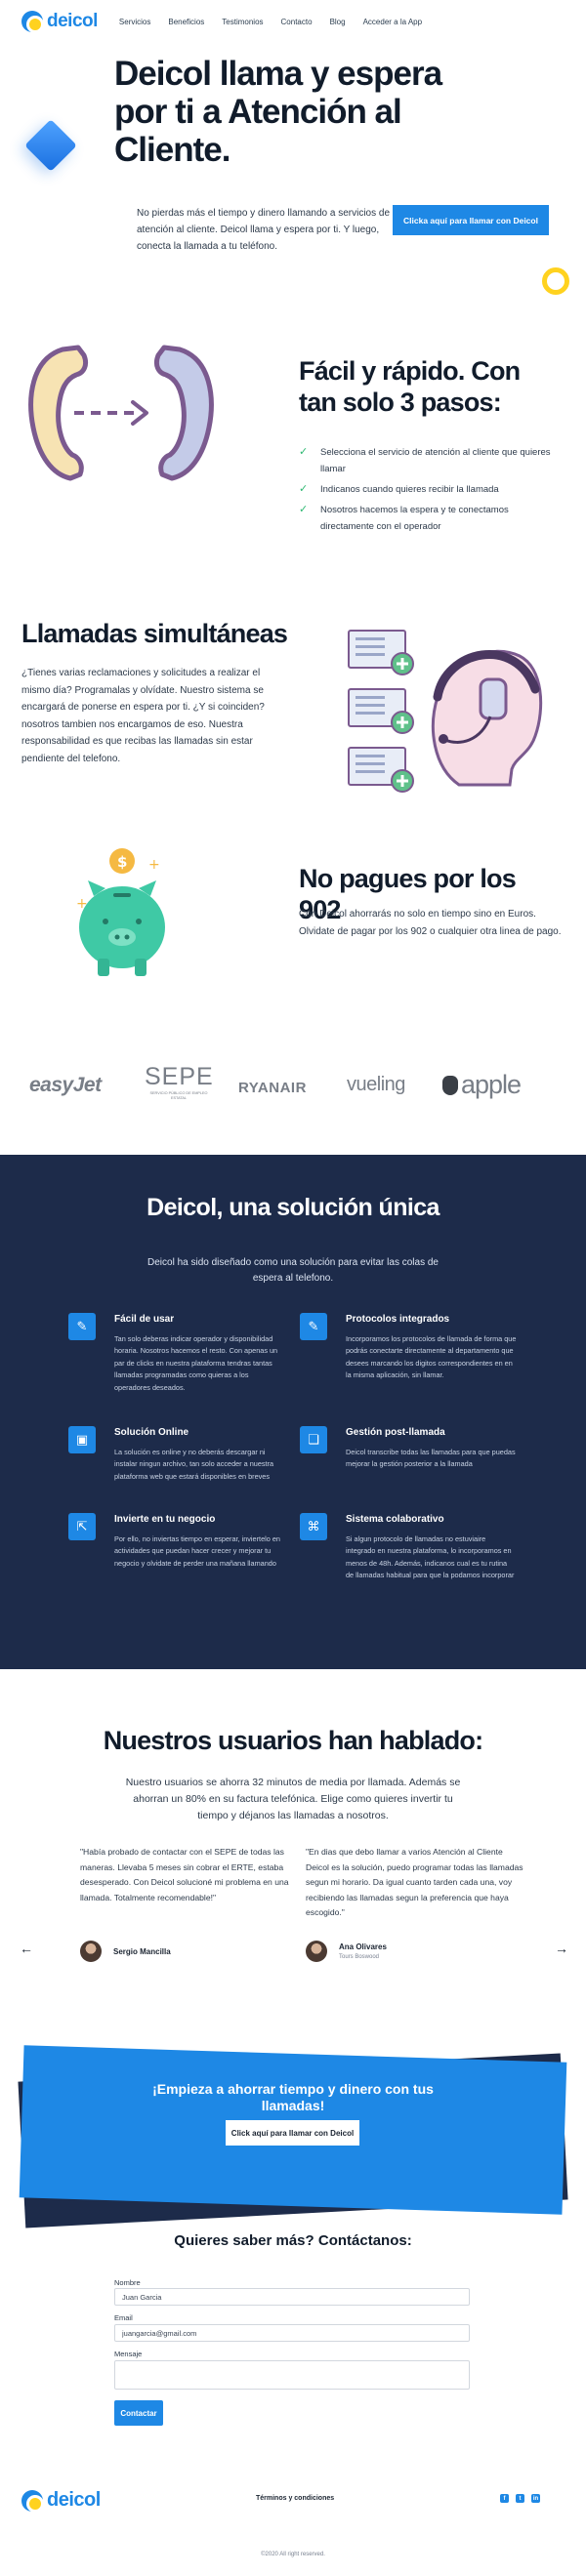 Image resolution: width=586 pixels, height=2576 pixels. Describe the element at coordinates (292, 2297) in the screenshot. I see `name-field` at that location.